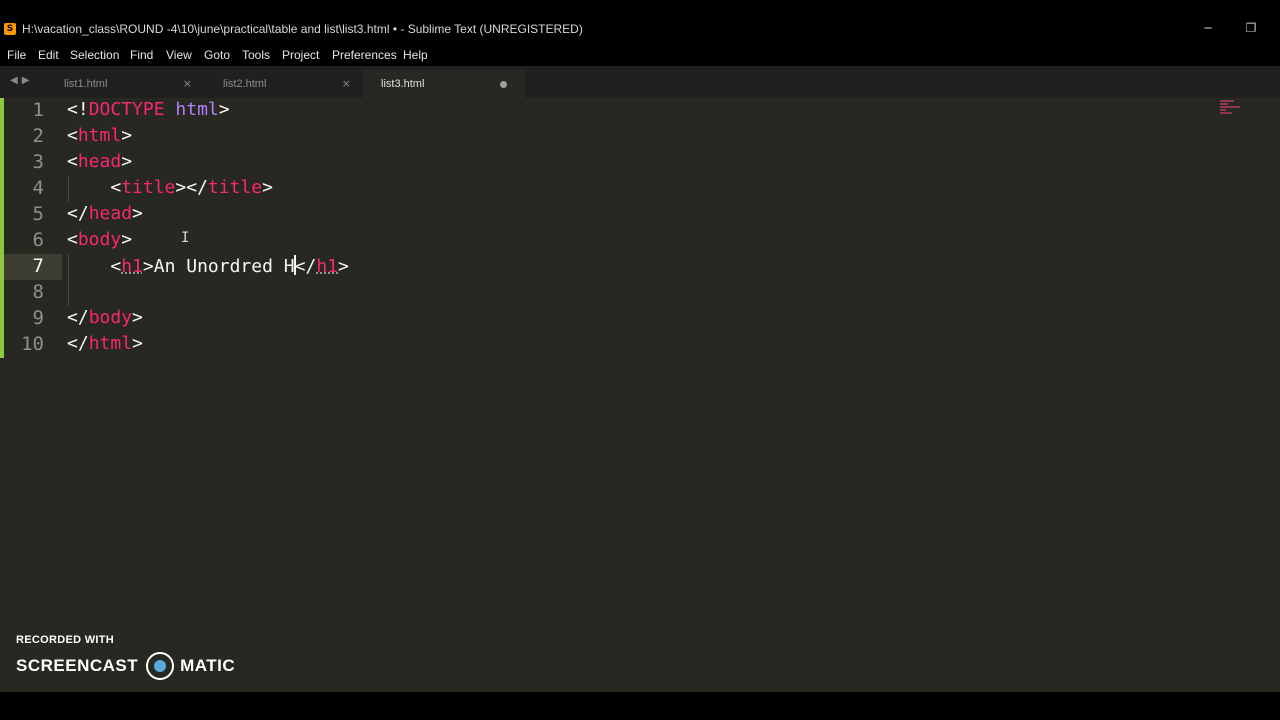  Describe the element at coordinates (640, 293) in the screenshot. I see `code-line-8: 8` at that location.